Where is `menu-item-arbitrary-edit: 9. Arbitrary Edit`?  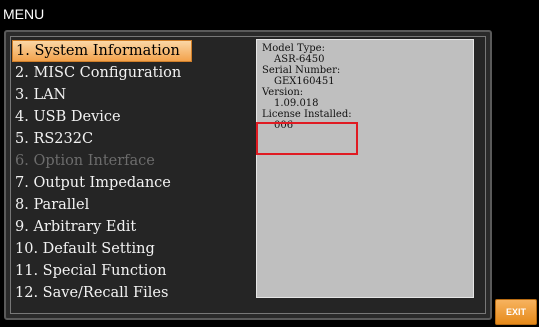
menu-item-arbitrary-edit: 9. Arbitrary Edit is located at coordinates (102, 227).